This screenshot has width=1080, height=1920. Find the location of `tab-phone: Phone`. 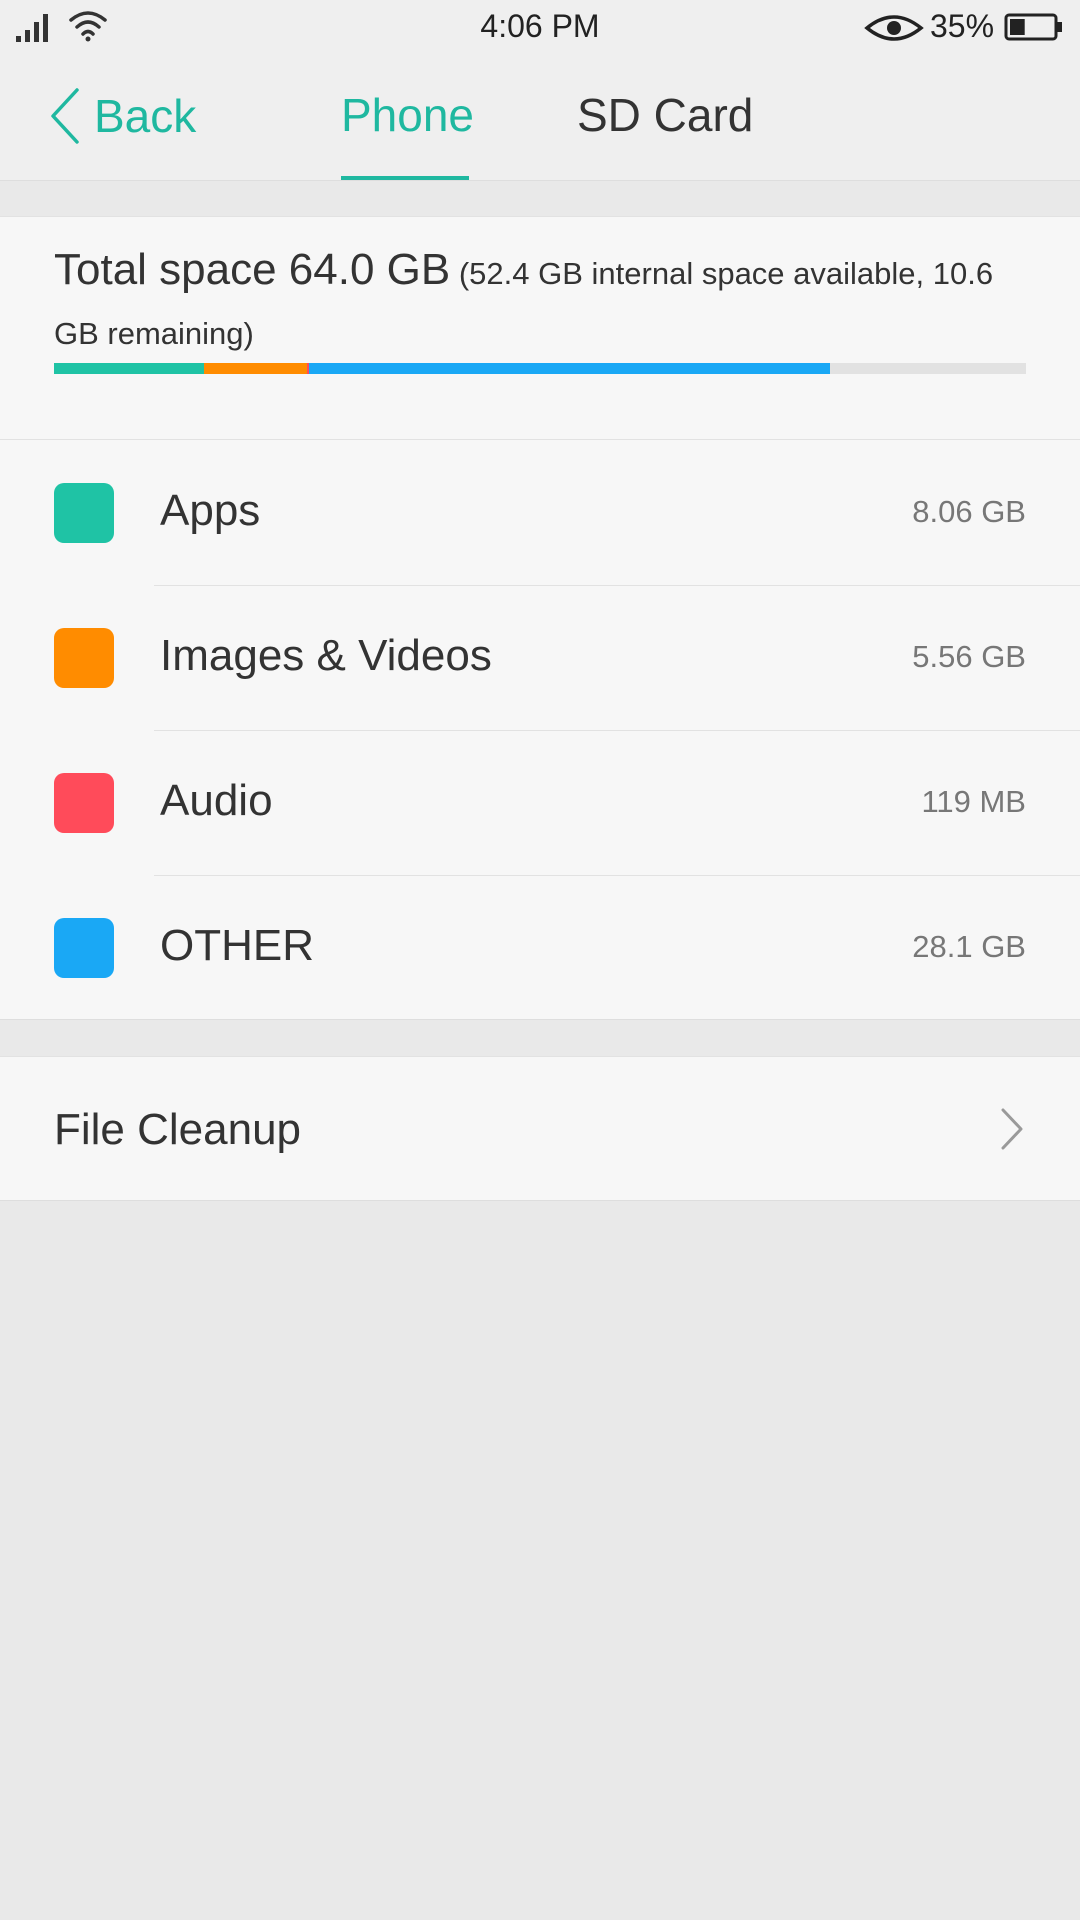

tab-phone: Phone is located at coordinates (407, 115).